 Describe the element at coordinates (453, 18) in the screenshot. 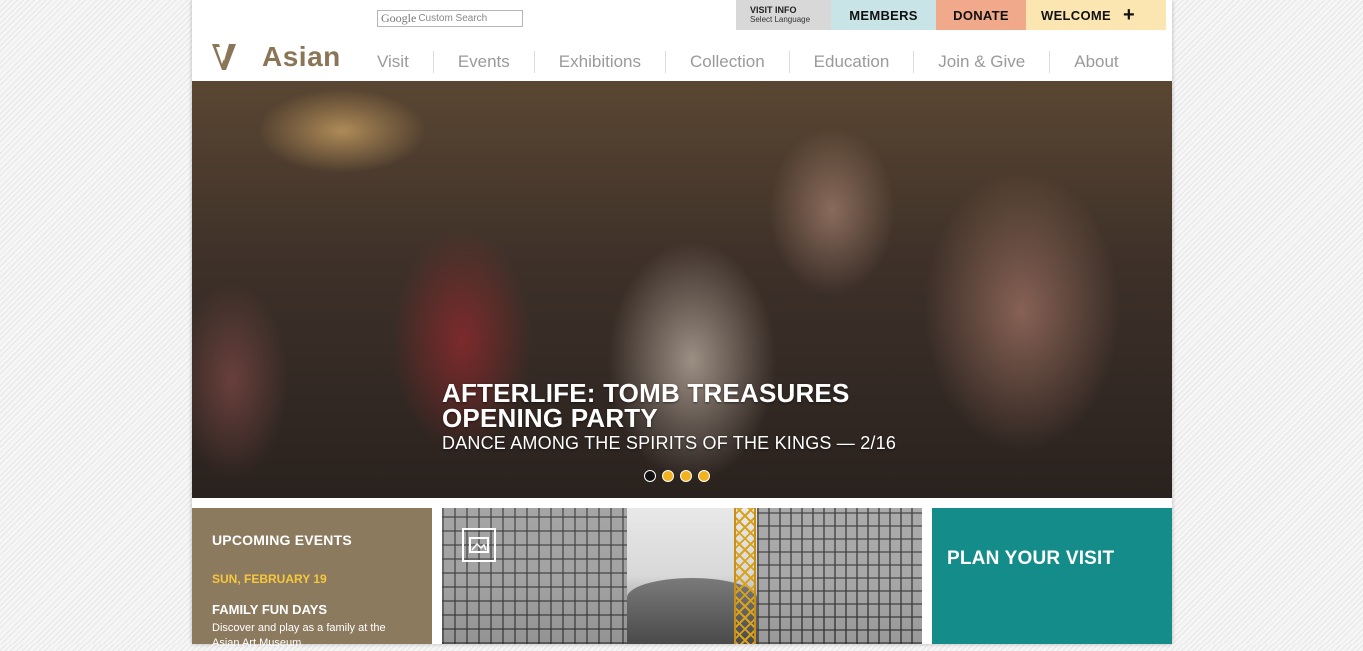

I see `search-placeholder: Custom Search` at that location.